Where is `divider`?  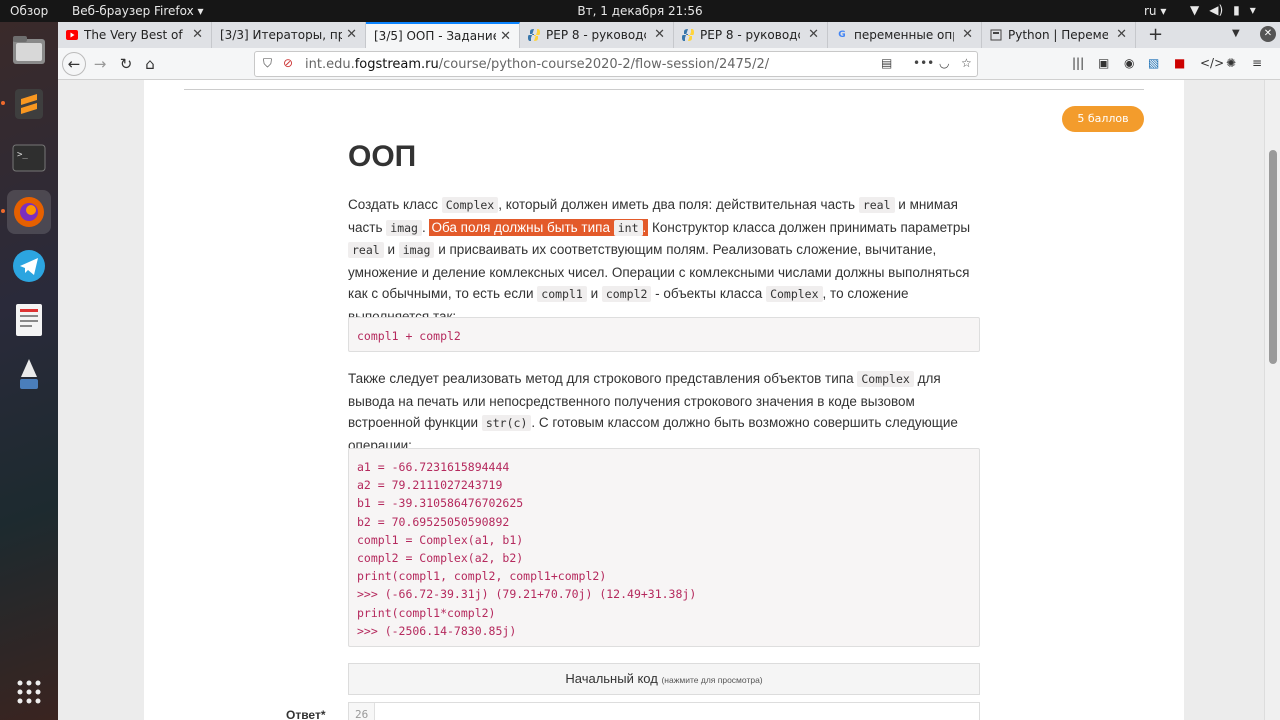
divider is located at coordinates (664, 89).